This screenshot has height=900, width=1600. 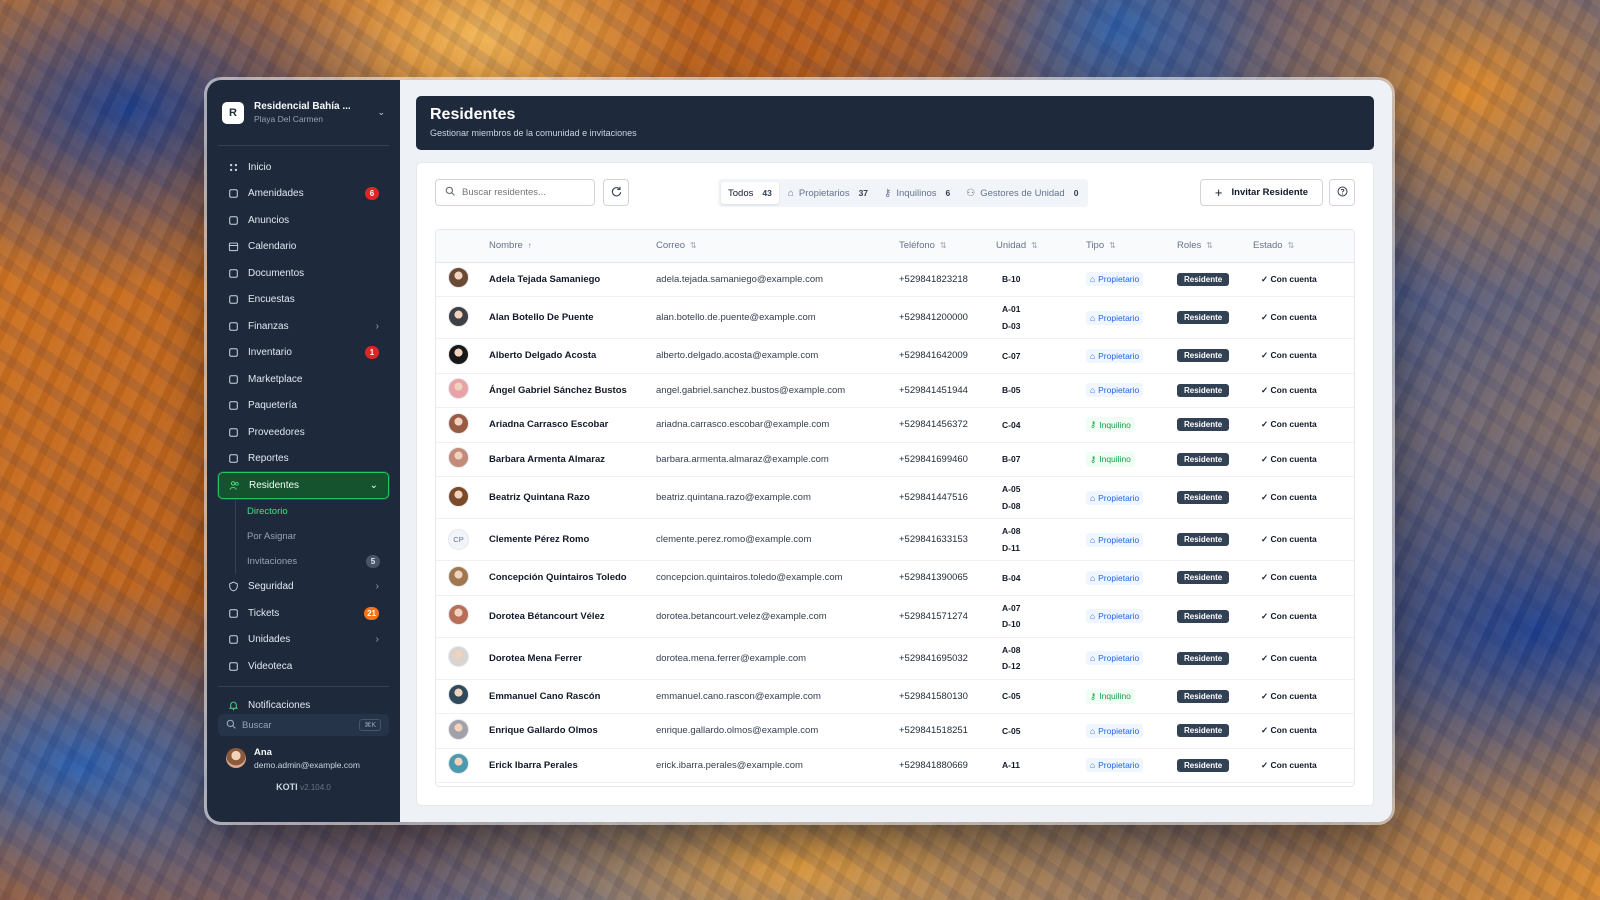 What do you see at coordinates (542, 355) in the screenshot?
I see `resident-name: Alberto Delgado Acosta` at bounding box center [542, 355].